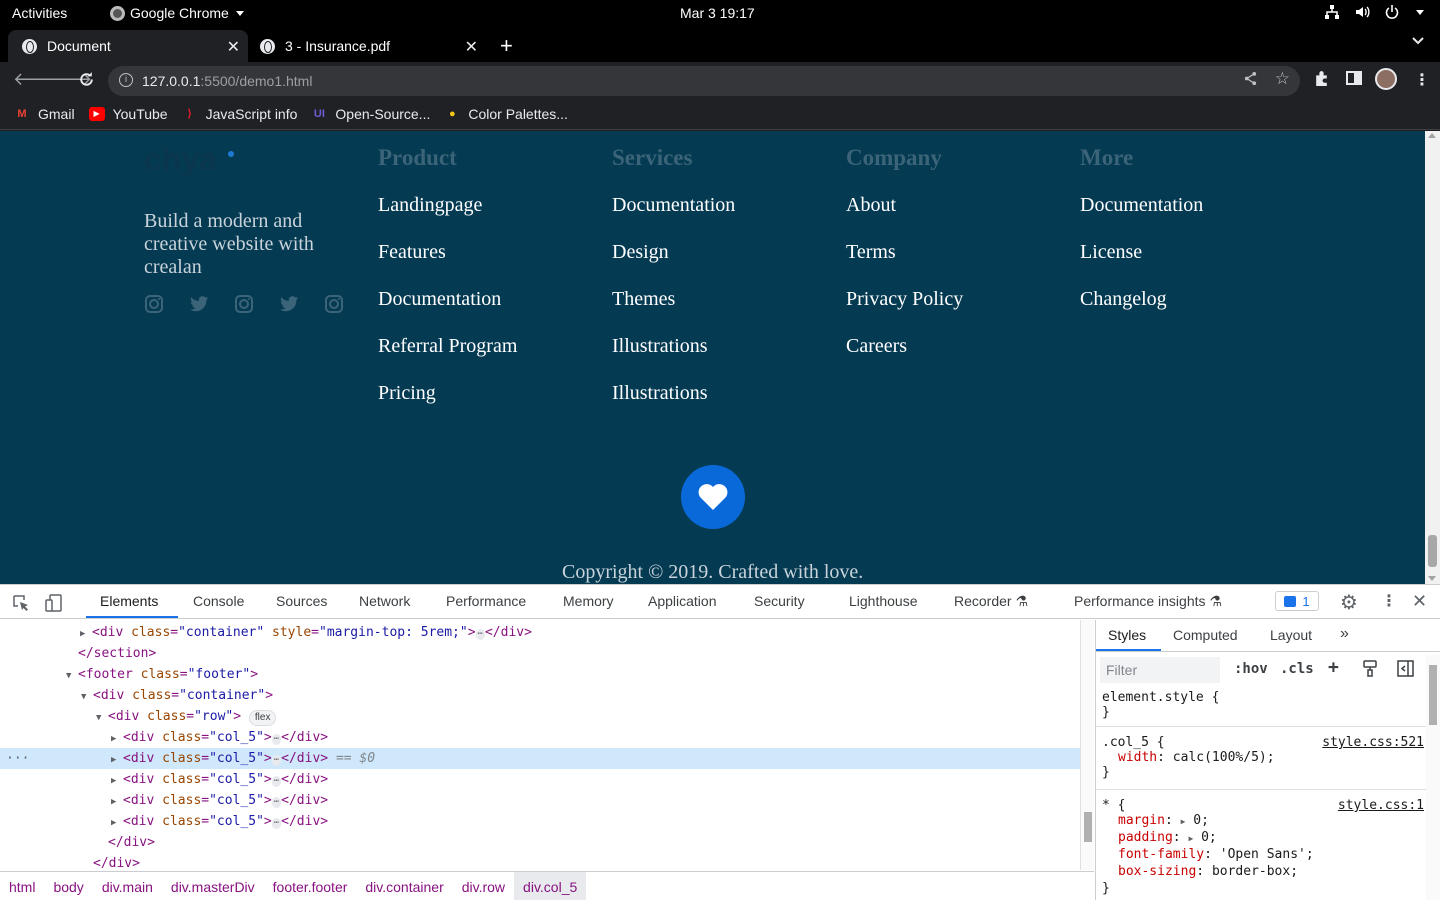 This screenshot has width=1440, height=900. What do you see at coordinates (1148, 601) in the screenshot?
I see `devtools-tab-performance-insights: Performance insights ⚗` at bounding box center [1148, 601].